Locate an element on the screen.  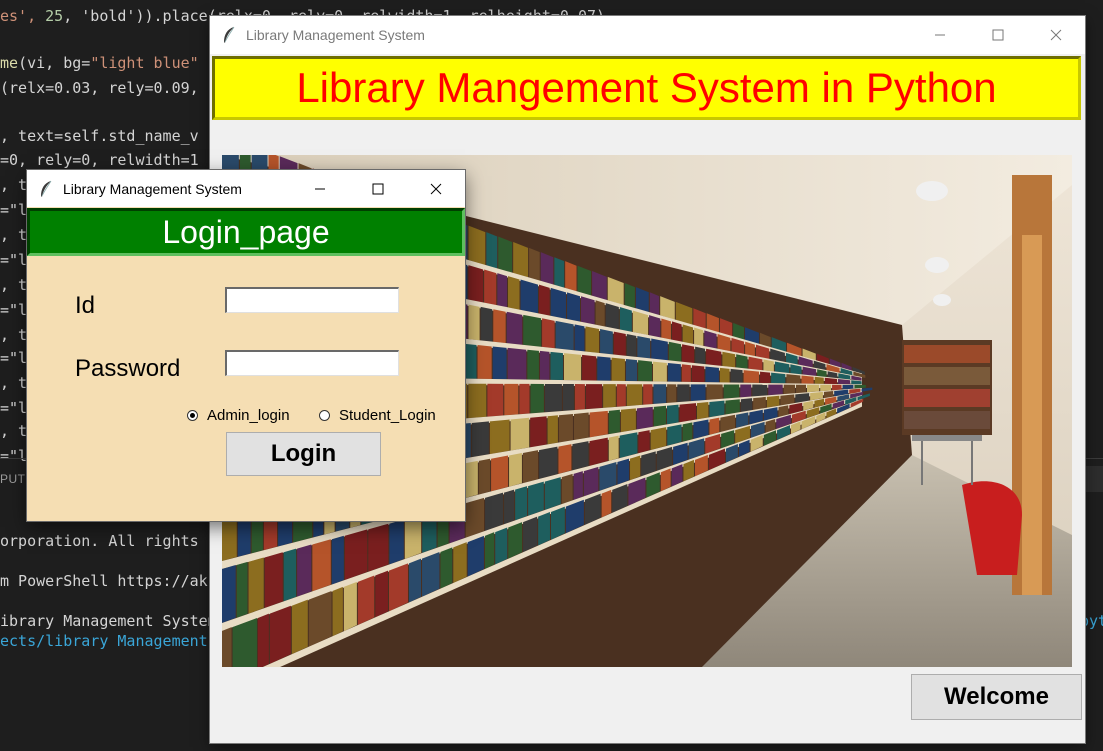
code-token: (relx=0.03, rely=0.09, is located at coordinates (99, 88).